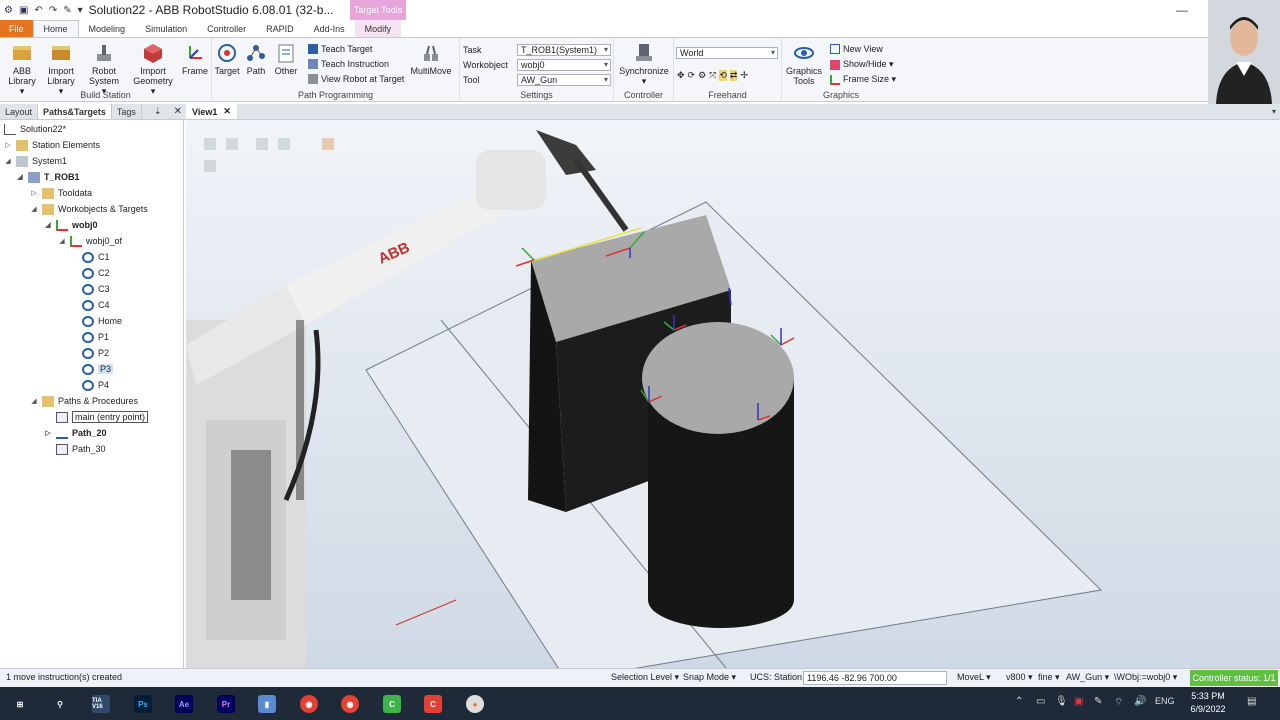 This screenshot has height=720, width=1280. Describe the element at coordinates (166, 28) in the screenshot. I see `tab-simulation: Simulation` at that location.